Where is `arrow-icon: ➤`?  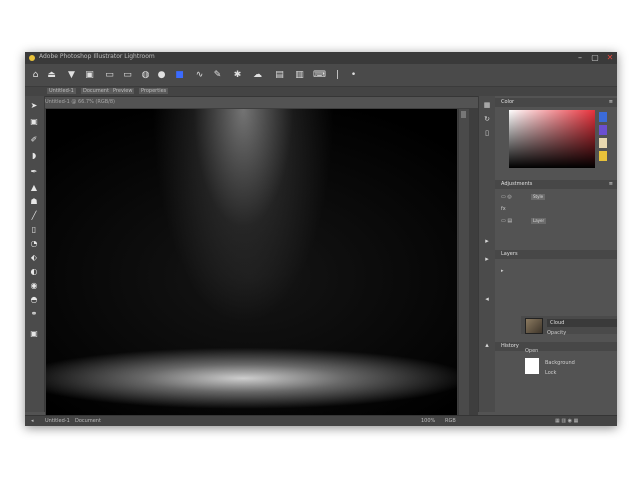 arrow-icon: ➤ is located at coordinates (34, 105).